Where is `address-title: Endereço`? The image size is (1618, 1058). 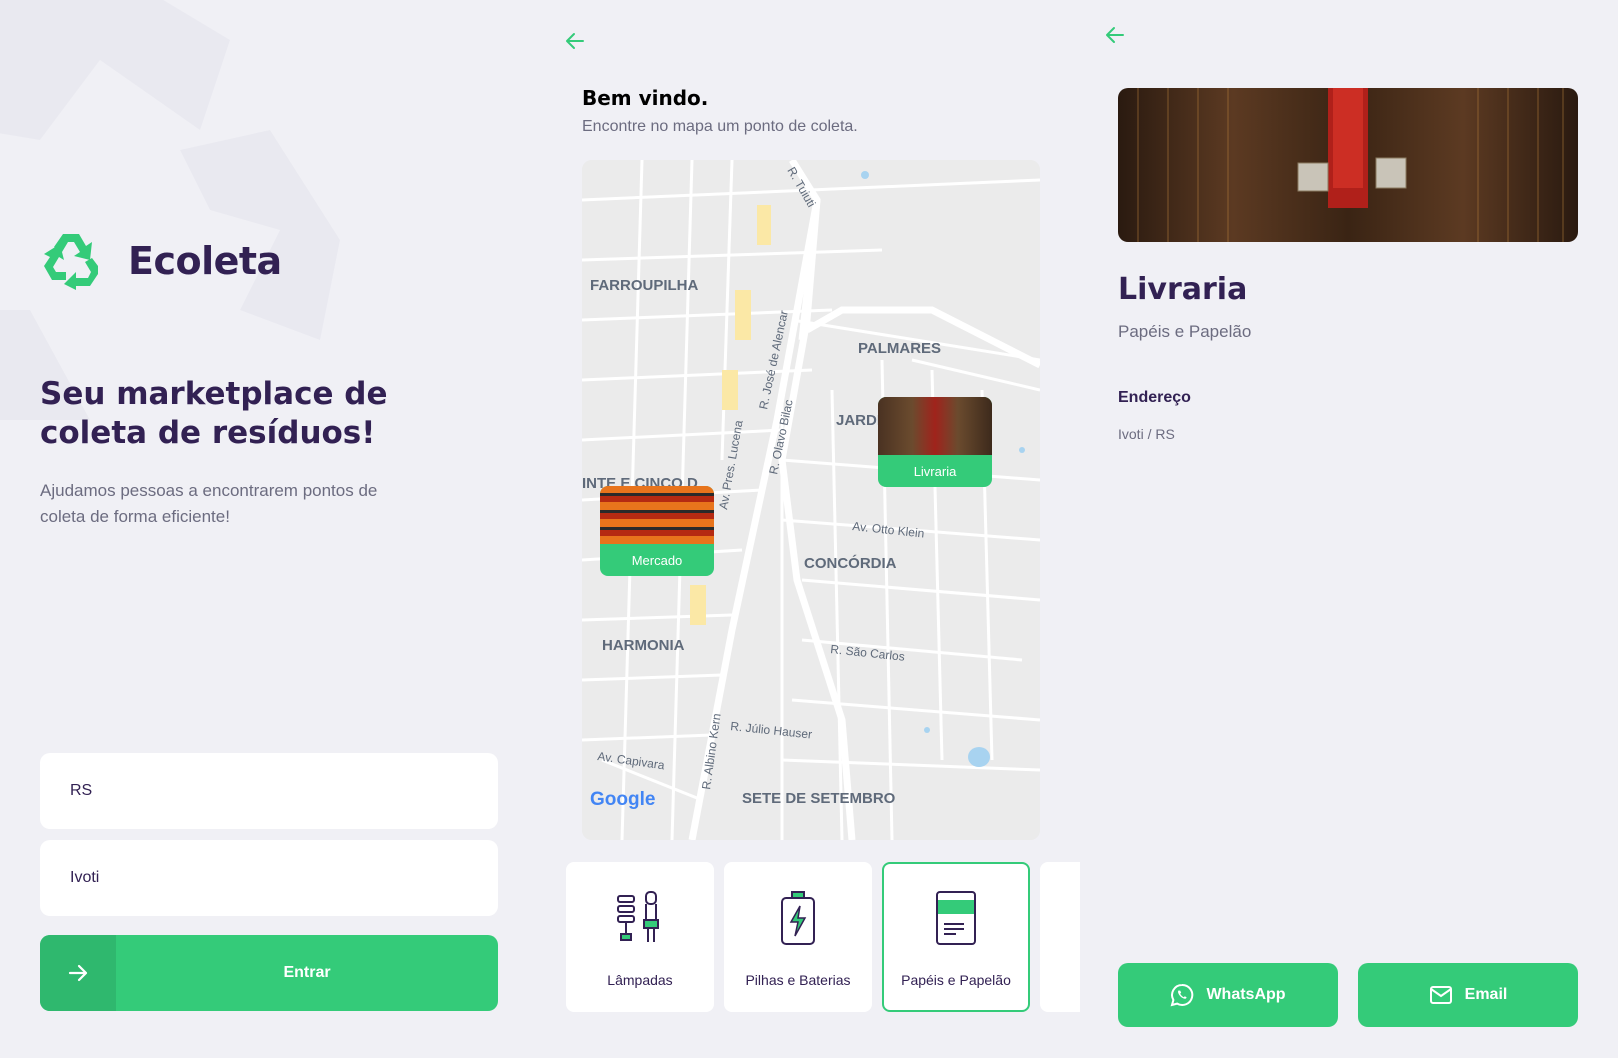
address-title: Endereço is located at coordinates (1154, 397).